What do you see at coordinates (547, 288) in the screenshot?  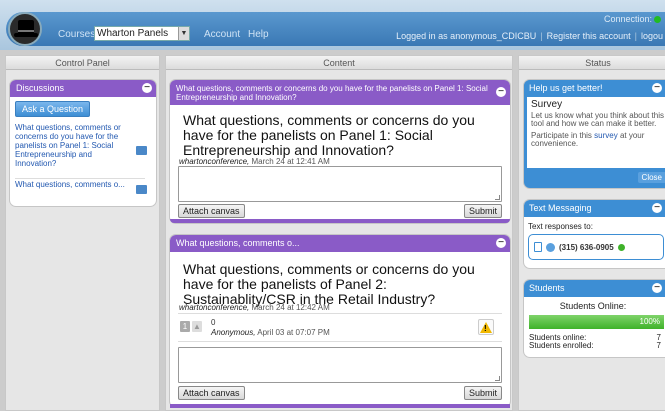 I see `students-title: Students` at bounding box center [547, 288].